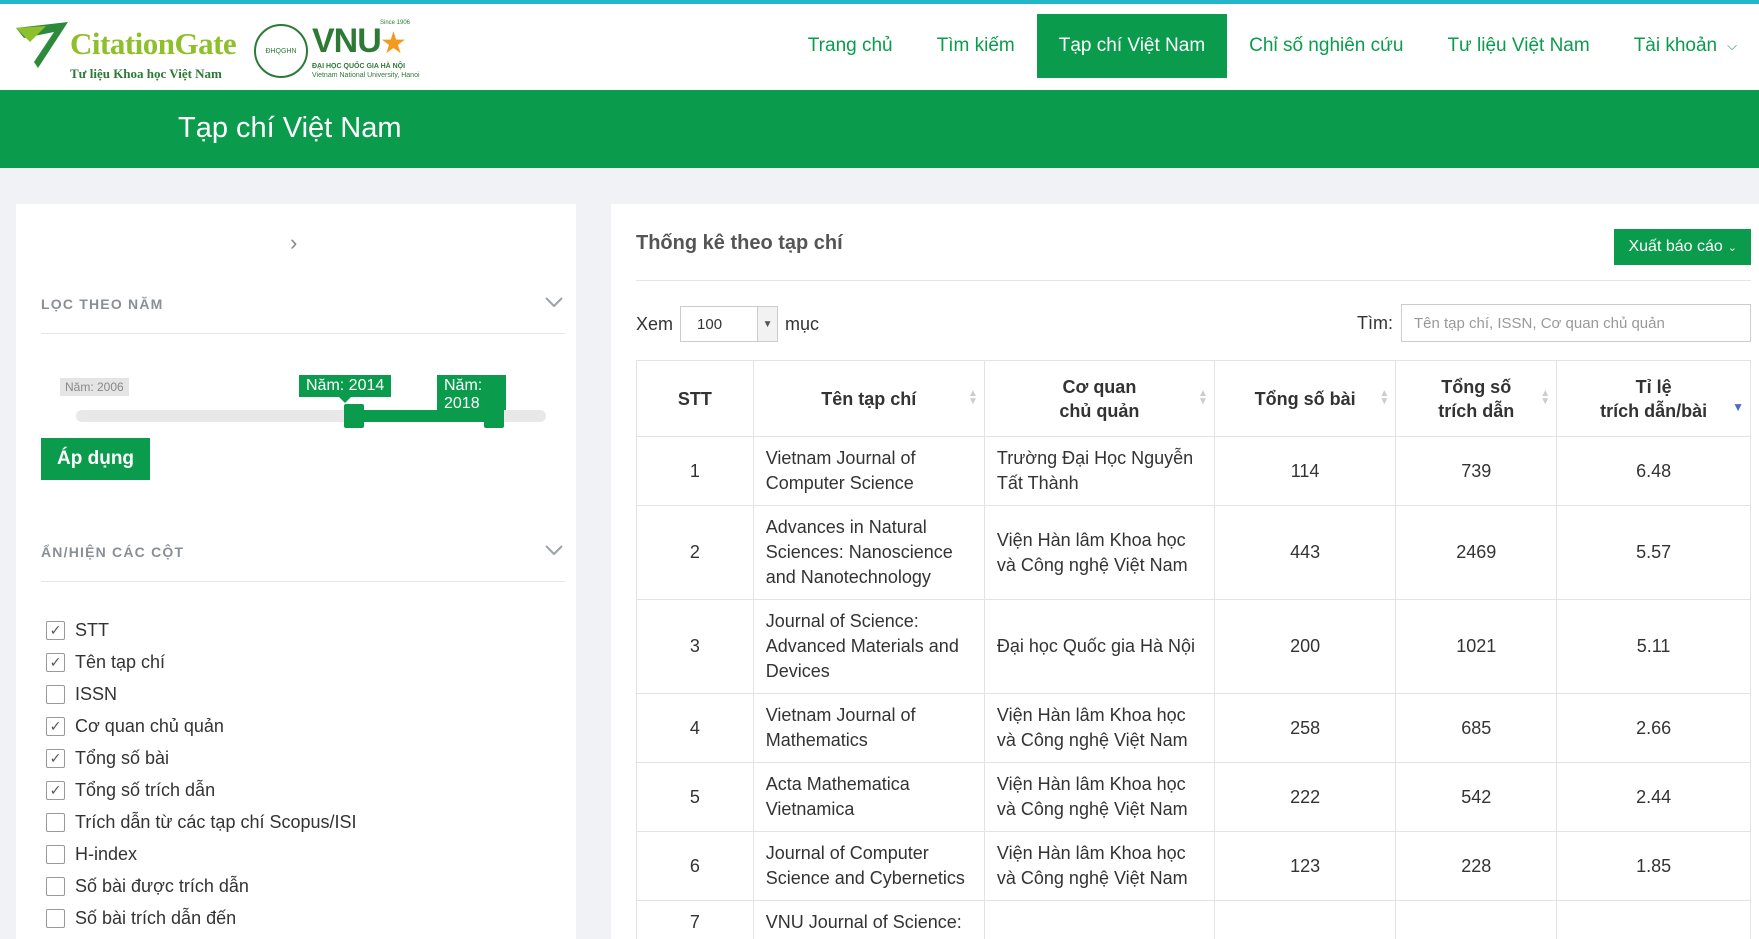 This screenshot has width=1759, height=939. Describe the element at coordinates (1653, 797) in the screenshot. I see `cell-citation-ratio: 2.44` at that location.